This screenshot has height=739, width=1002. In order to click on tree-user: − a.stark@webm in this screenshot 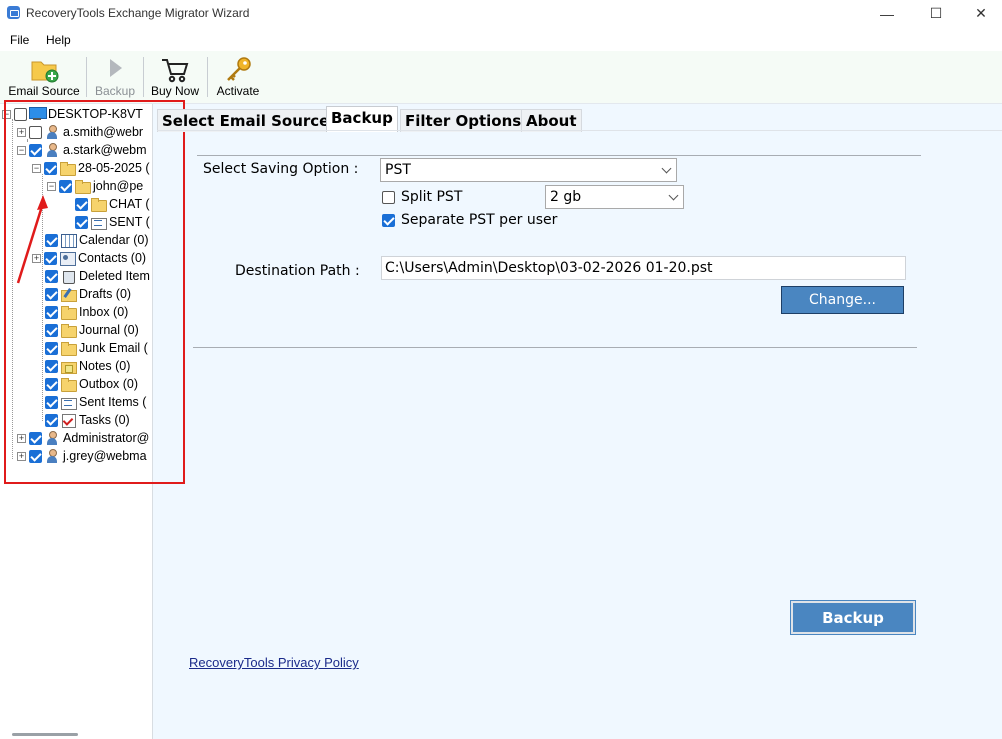, I will do `click(82, 150)`.